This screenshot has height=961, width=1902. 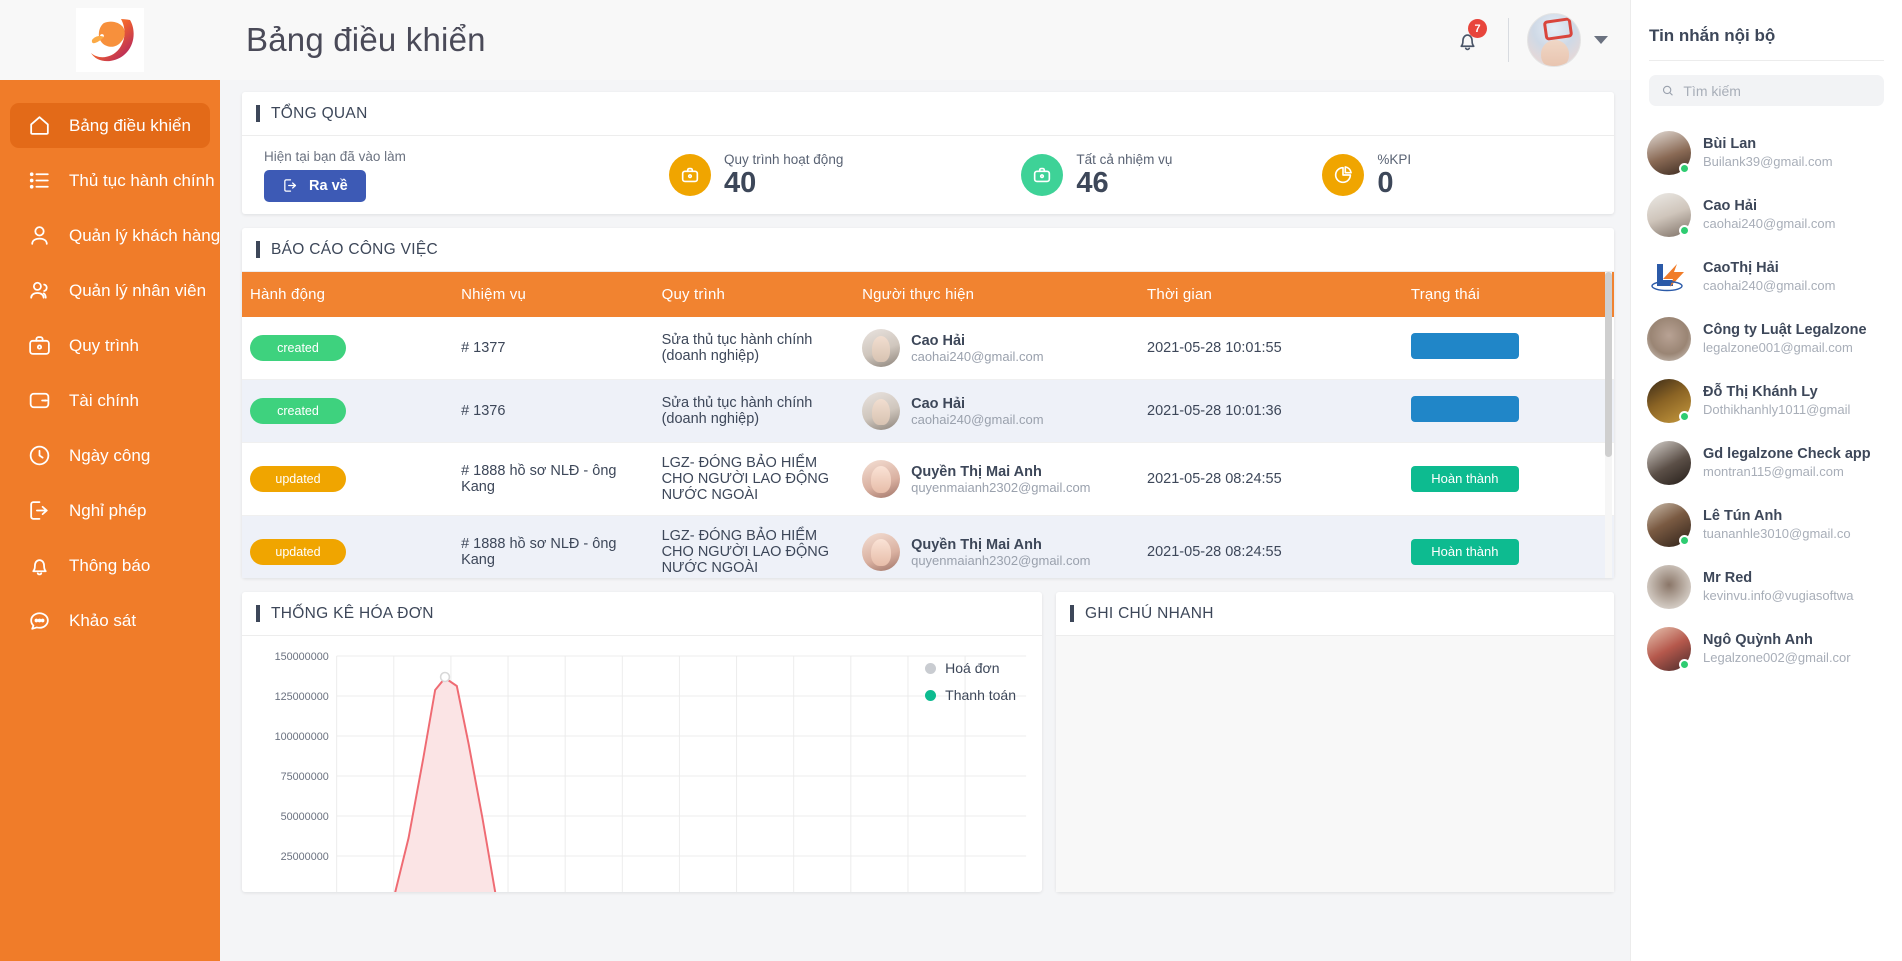 What do you see at coordinates (1758, 640) in the screenshot?
I see `contact-name: Ngô Quỳnh Anh` at bounding box center [1758, 640].